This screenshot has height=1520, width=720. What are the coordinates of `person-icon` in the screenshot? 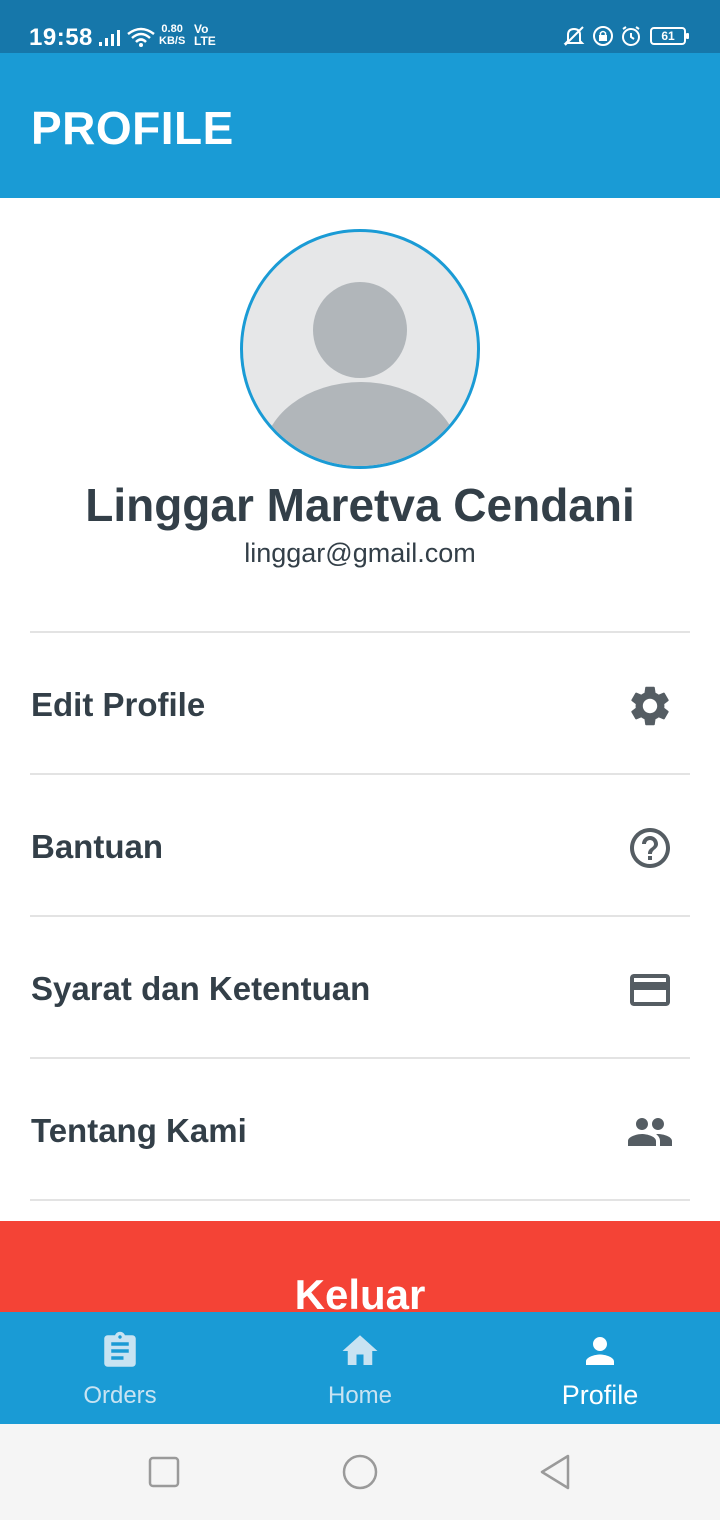 It's located at (600, 1351).